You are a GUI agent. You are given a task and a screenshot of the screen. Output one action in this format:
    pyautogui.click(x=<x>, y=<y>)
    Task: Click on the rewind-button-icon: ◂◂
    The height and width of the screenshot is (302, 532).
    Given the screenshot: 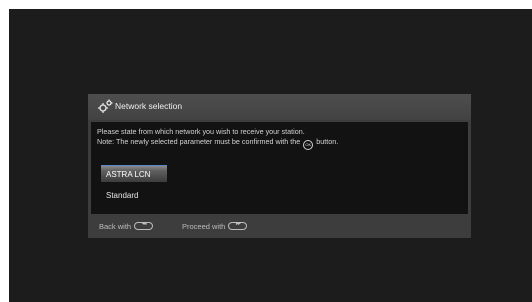 What is the action you would take?
    pyautogui.click(x=144, y=225)
    